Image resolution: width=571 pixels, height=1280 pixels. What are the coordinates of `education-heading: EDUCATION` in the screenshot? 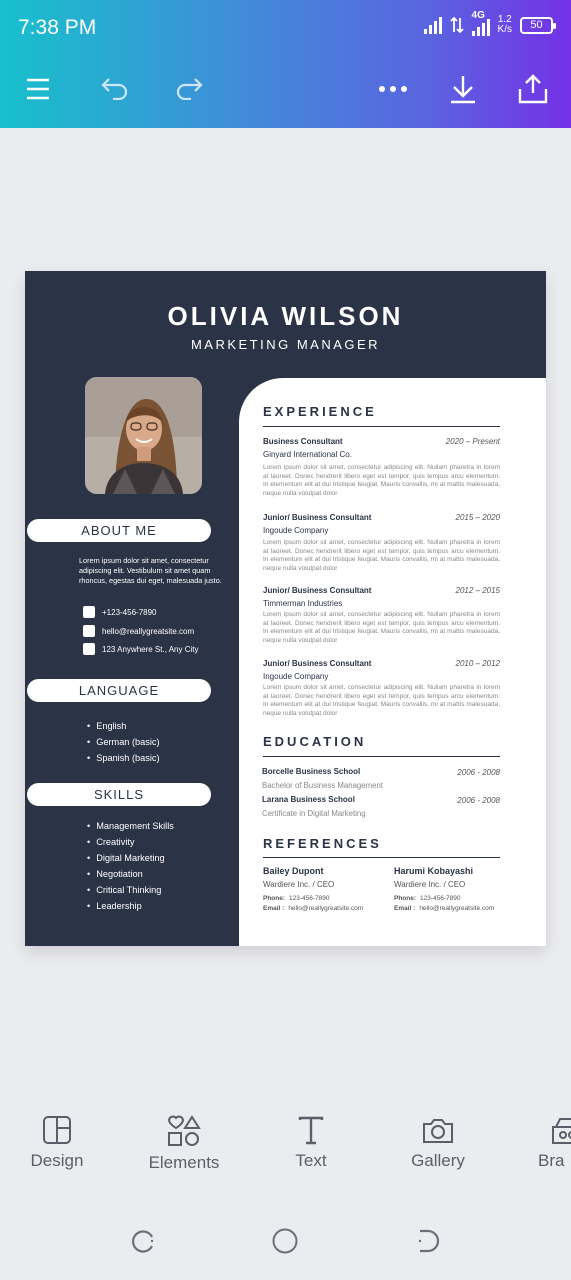 It's located at (314, 741).